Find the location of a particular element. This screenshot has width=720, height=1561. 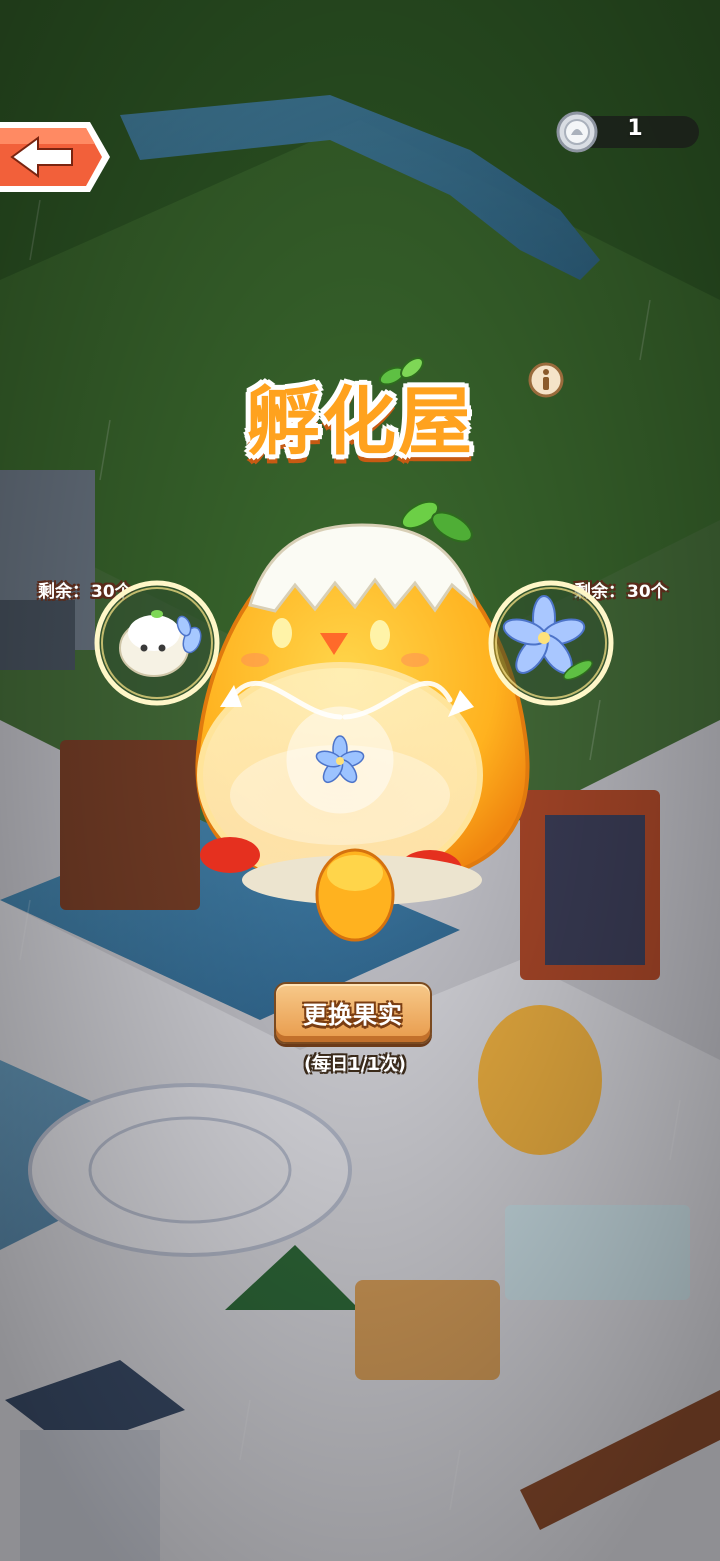

back-arrow-icon is located at coordinates (55, 157).